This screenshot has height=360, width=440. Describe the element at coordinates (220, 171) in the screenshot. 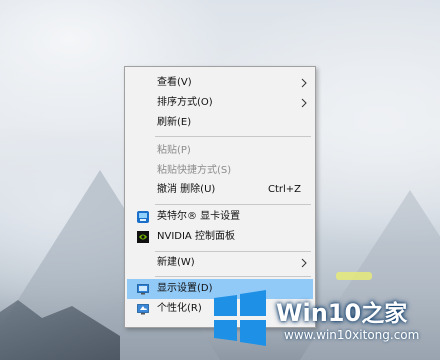

I see `menu-item-paste-shortcut: 粘贴快捷方式(S)` at that location.